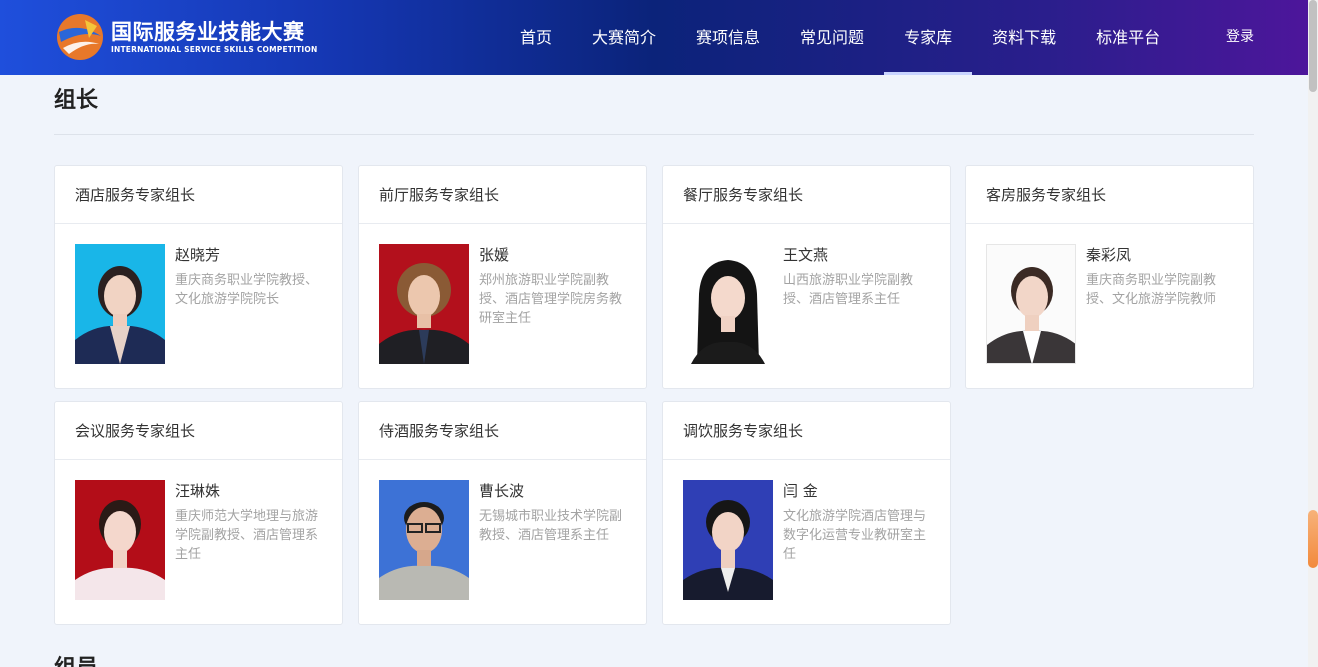  I want to click on expert-card: 前厅服务专家组长 张媛 郑州旅游职业学院副教授、酒店管理学院房务教研室主任, so click(502, 277).